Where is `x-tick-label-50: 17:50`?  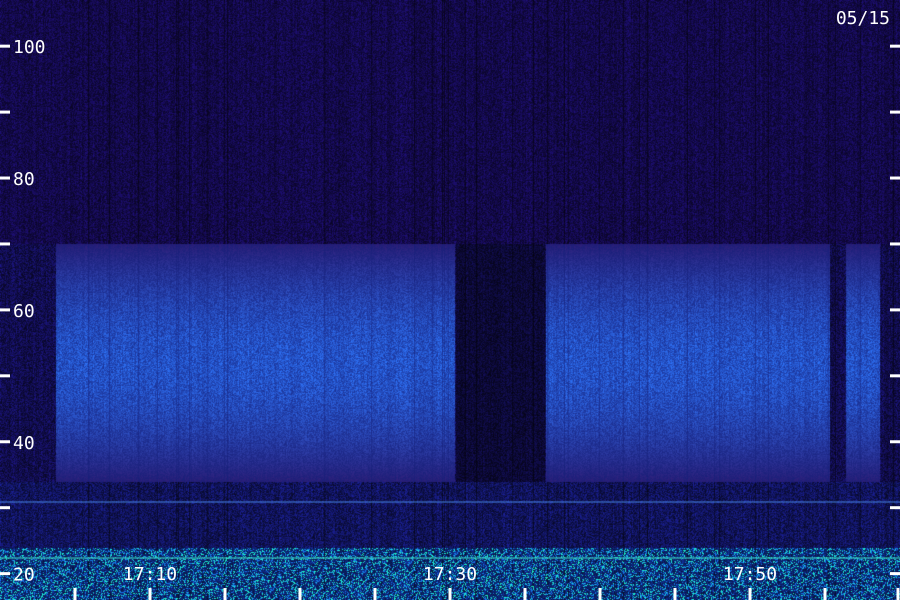
x-tick-label-50: 17:50 is located at coordinates (750, 574).